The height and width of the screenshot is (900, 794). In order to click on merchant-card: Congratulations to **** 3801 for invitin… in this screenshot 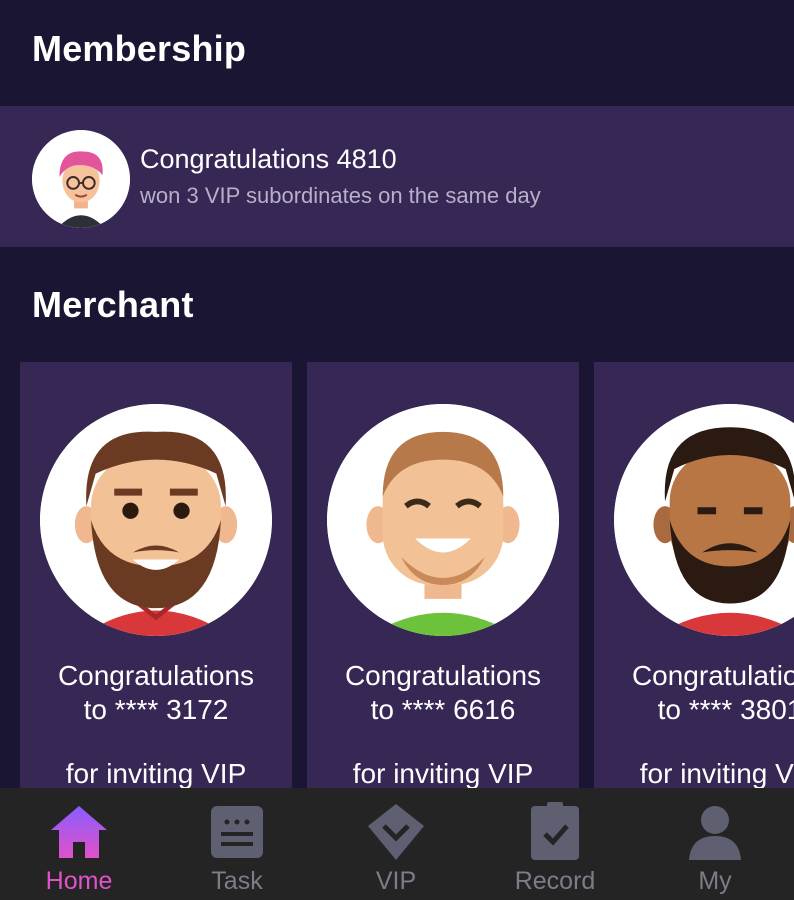, I will do `click(694, 575)`.